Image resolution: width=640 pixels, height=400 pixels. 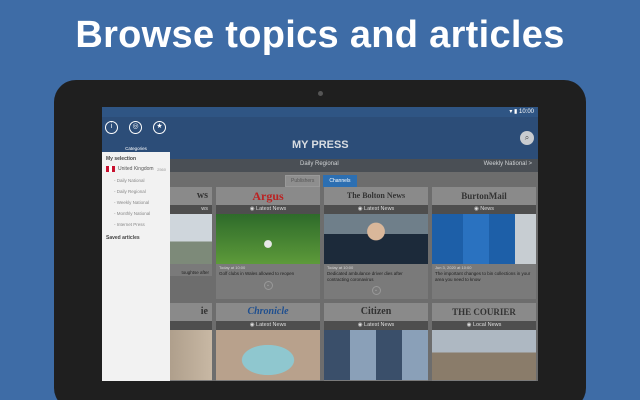 I want to click on news-card: Chronicle ◉ Latest News, so click(x=268, y=342).